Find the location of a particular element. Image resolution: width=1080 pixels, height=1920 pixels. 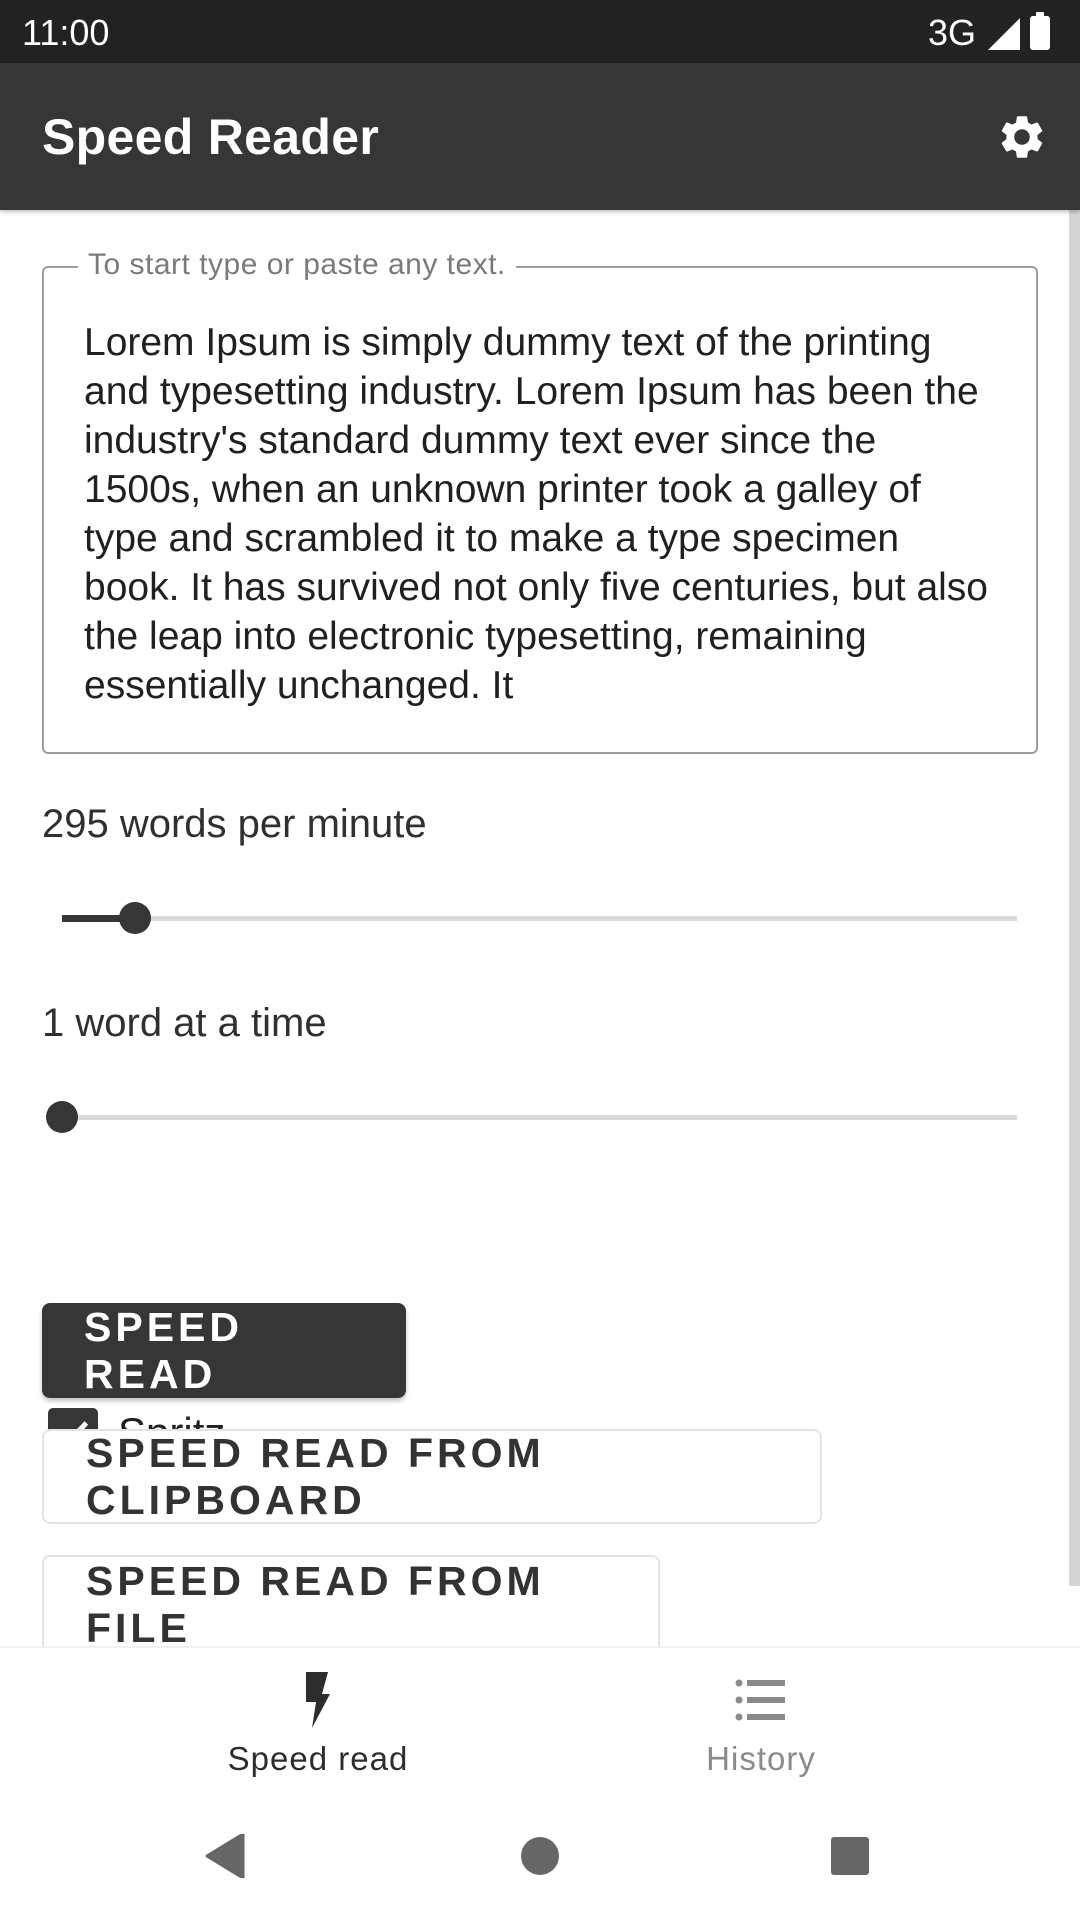

gear-icon is located at coordinates (1022, 137).